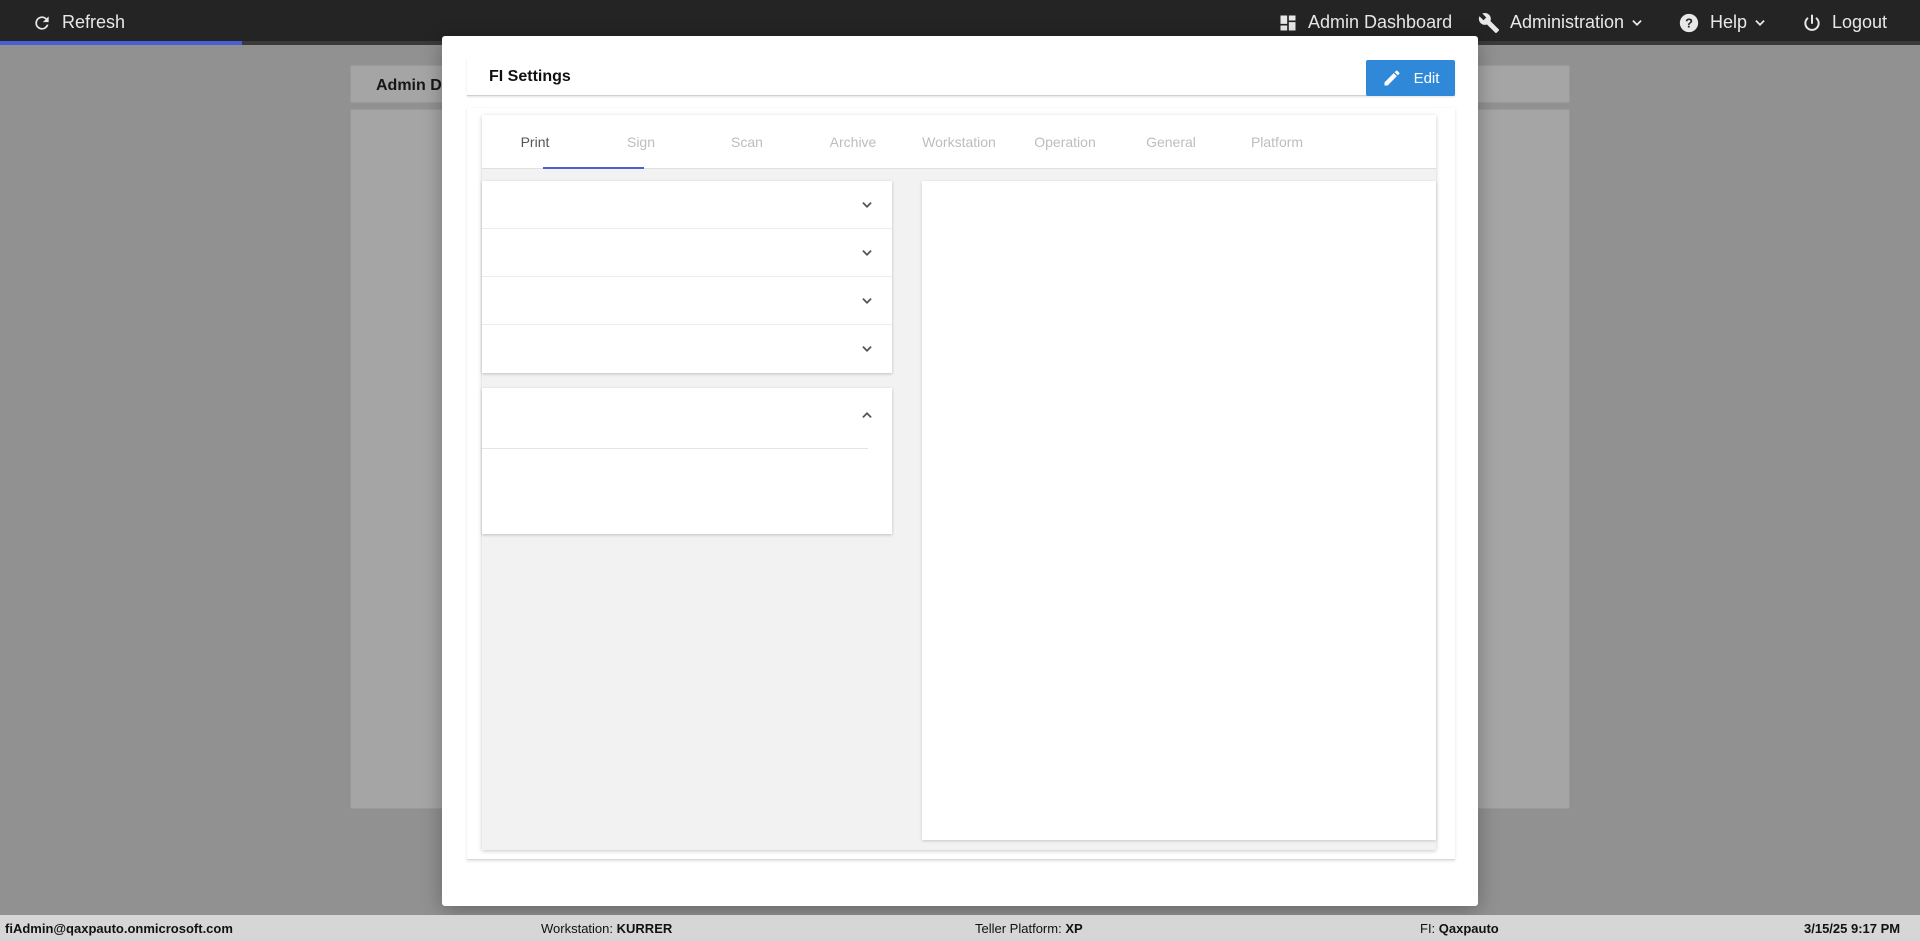 This screenshot has width=1920, height=941. Describe the element at coordinates (1288, 22) in the screenshot. I see `dashboard-icon` at that location.